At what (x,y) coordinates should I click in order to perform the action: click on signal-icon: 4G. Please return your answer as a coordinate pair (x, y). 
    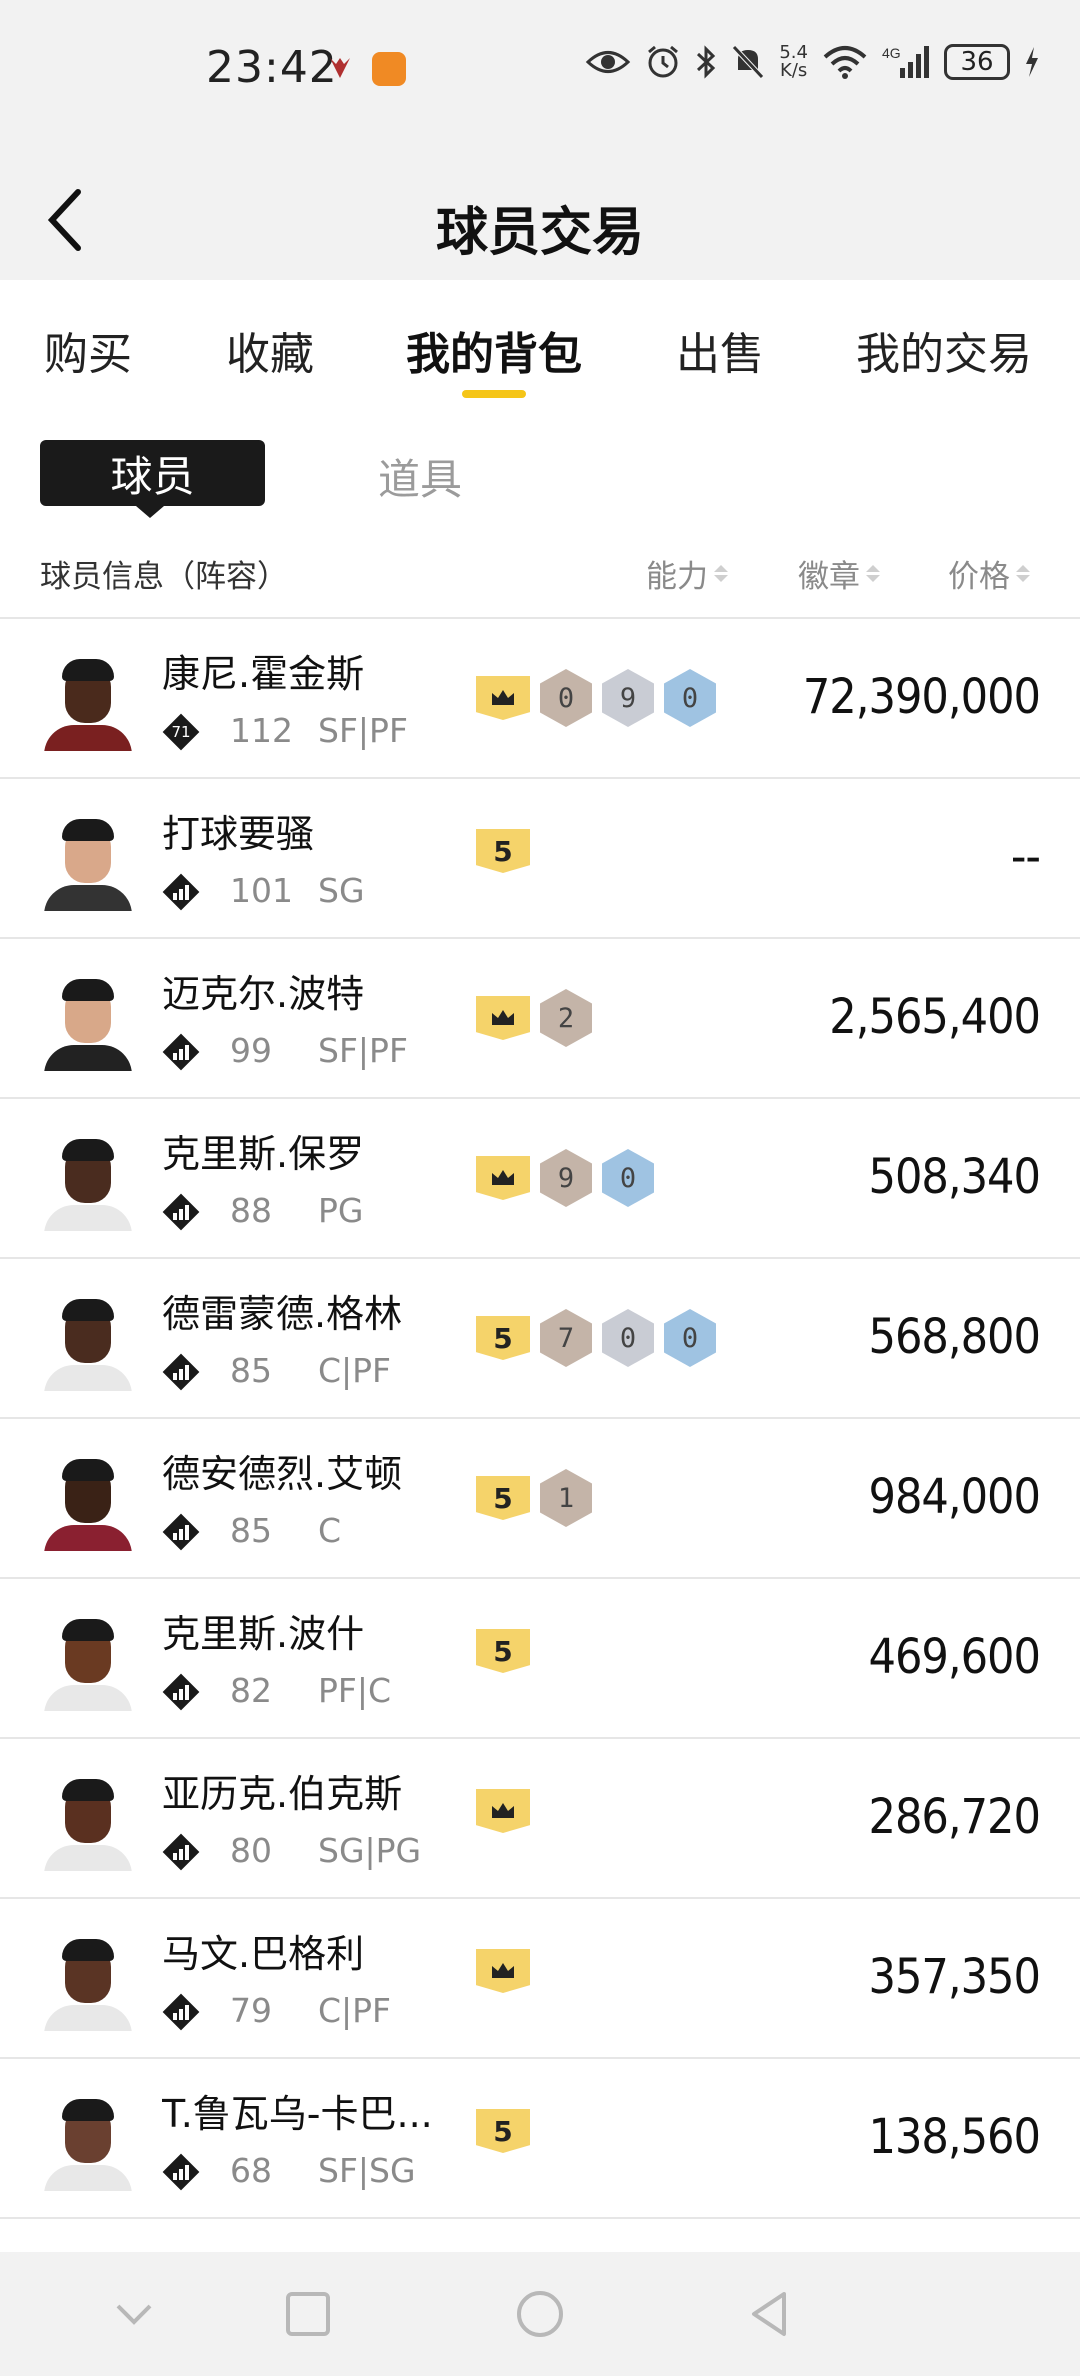
    Looking at the image, I should click on (905, 61).